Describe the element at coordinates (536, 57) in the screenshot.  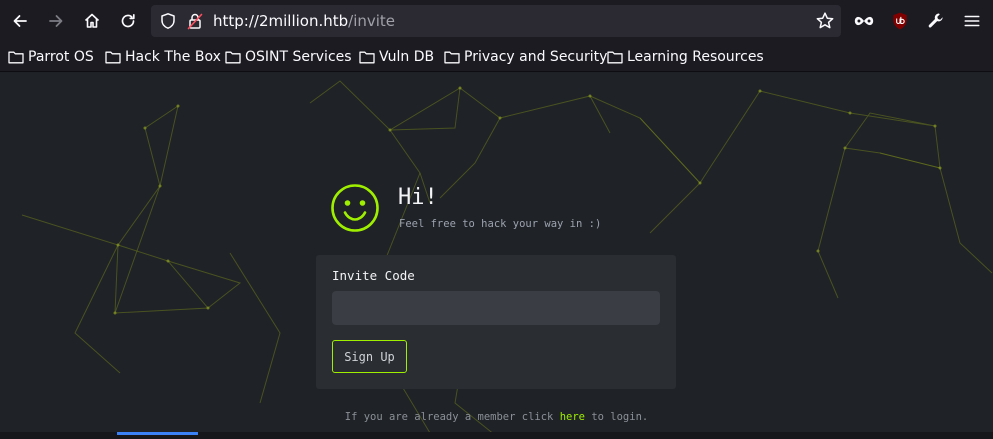
I see `bookmark-label: Privacy and Security` at that location.